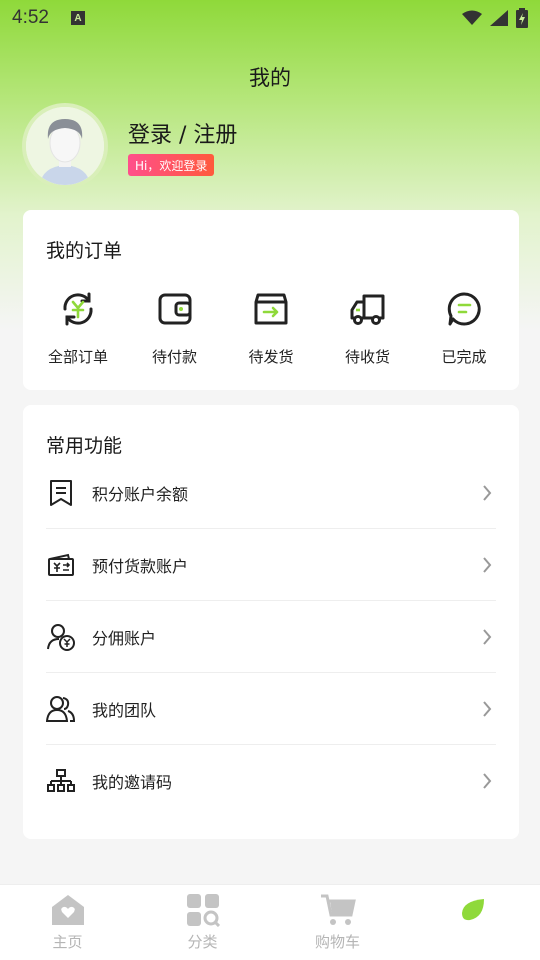 This screenshot has height=960, width=540. I want to click on function-item-invite-code: 我的邀请码, so click(271, 781).